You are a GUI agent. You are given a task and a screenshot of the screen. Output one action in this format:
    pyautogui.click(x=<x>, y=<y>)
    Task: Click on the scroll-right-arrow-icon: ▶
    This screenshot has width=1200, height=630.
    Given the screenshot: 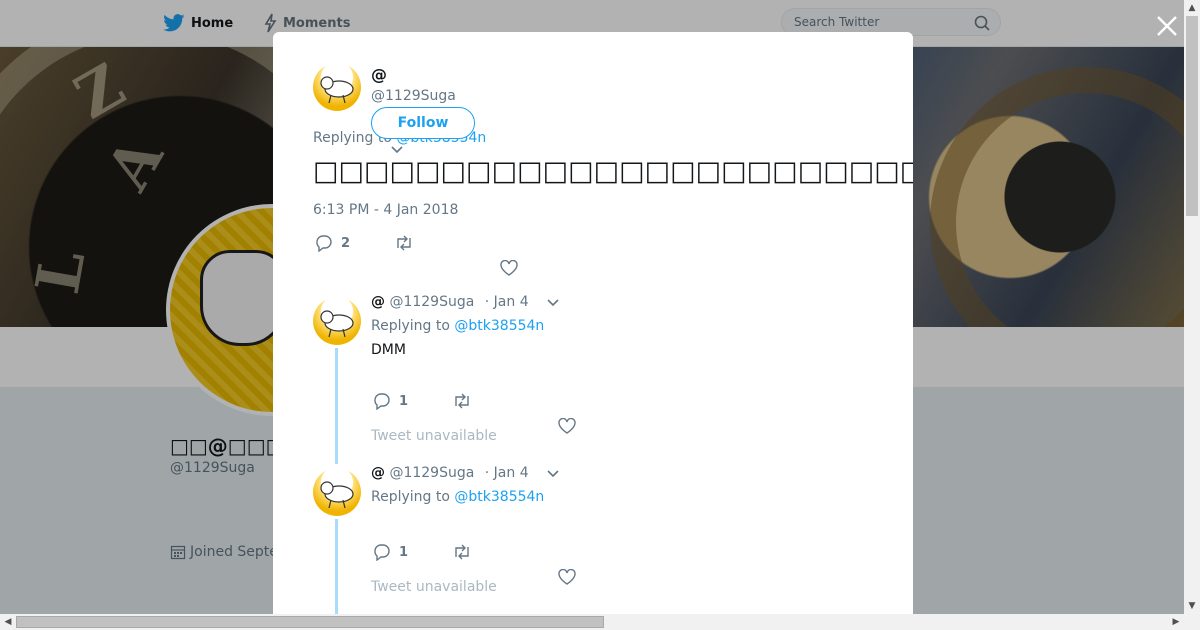 What is the action you would take?
    pyautogui.click(x=1176, y=622)
    